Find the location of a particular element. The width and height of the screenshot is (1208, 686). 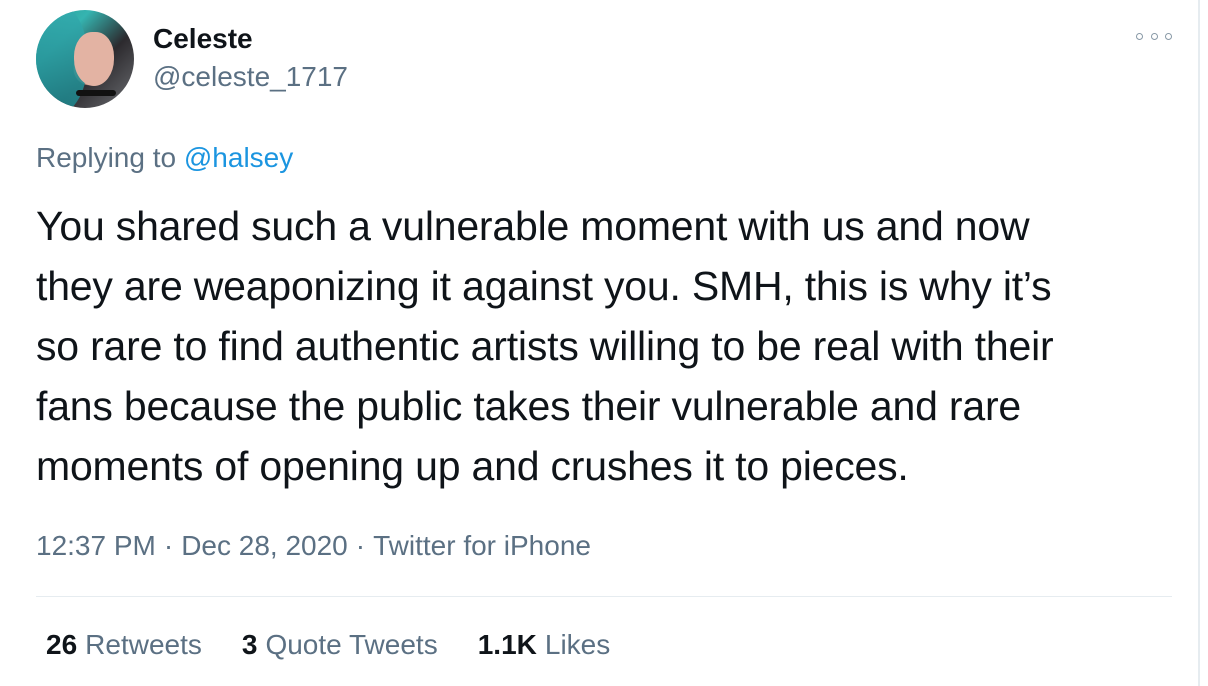

avatar-choker is located at coordinates (96, 93).